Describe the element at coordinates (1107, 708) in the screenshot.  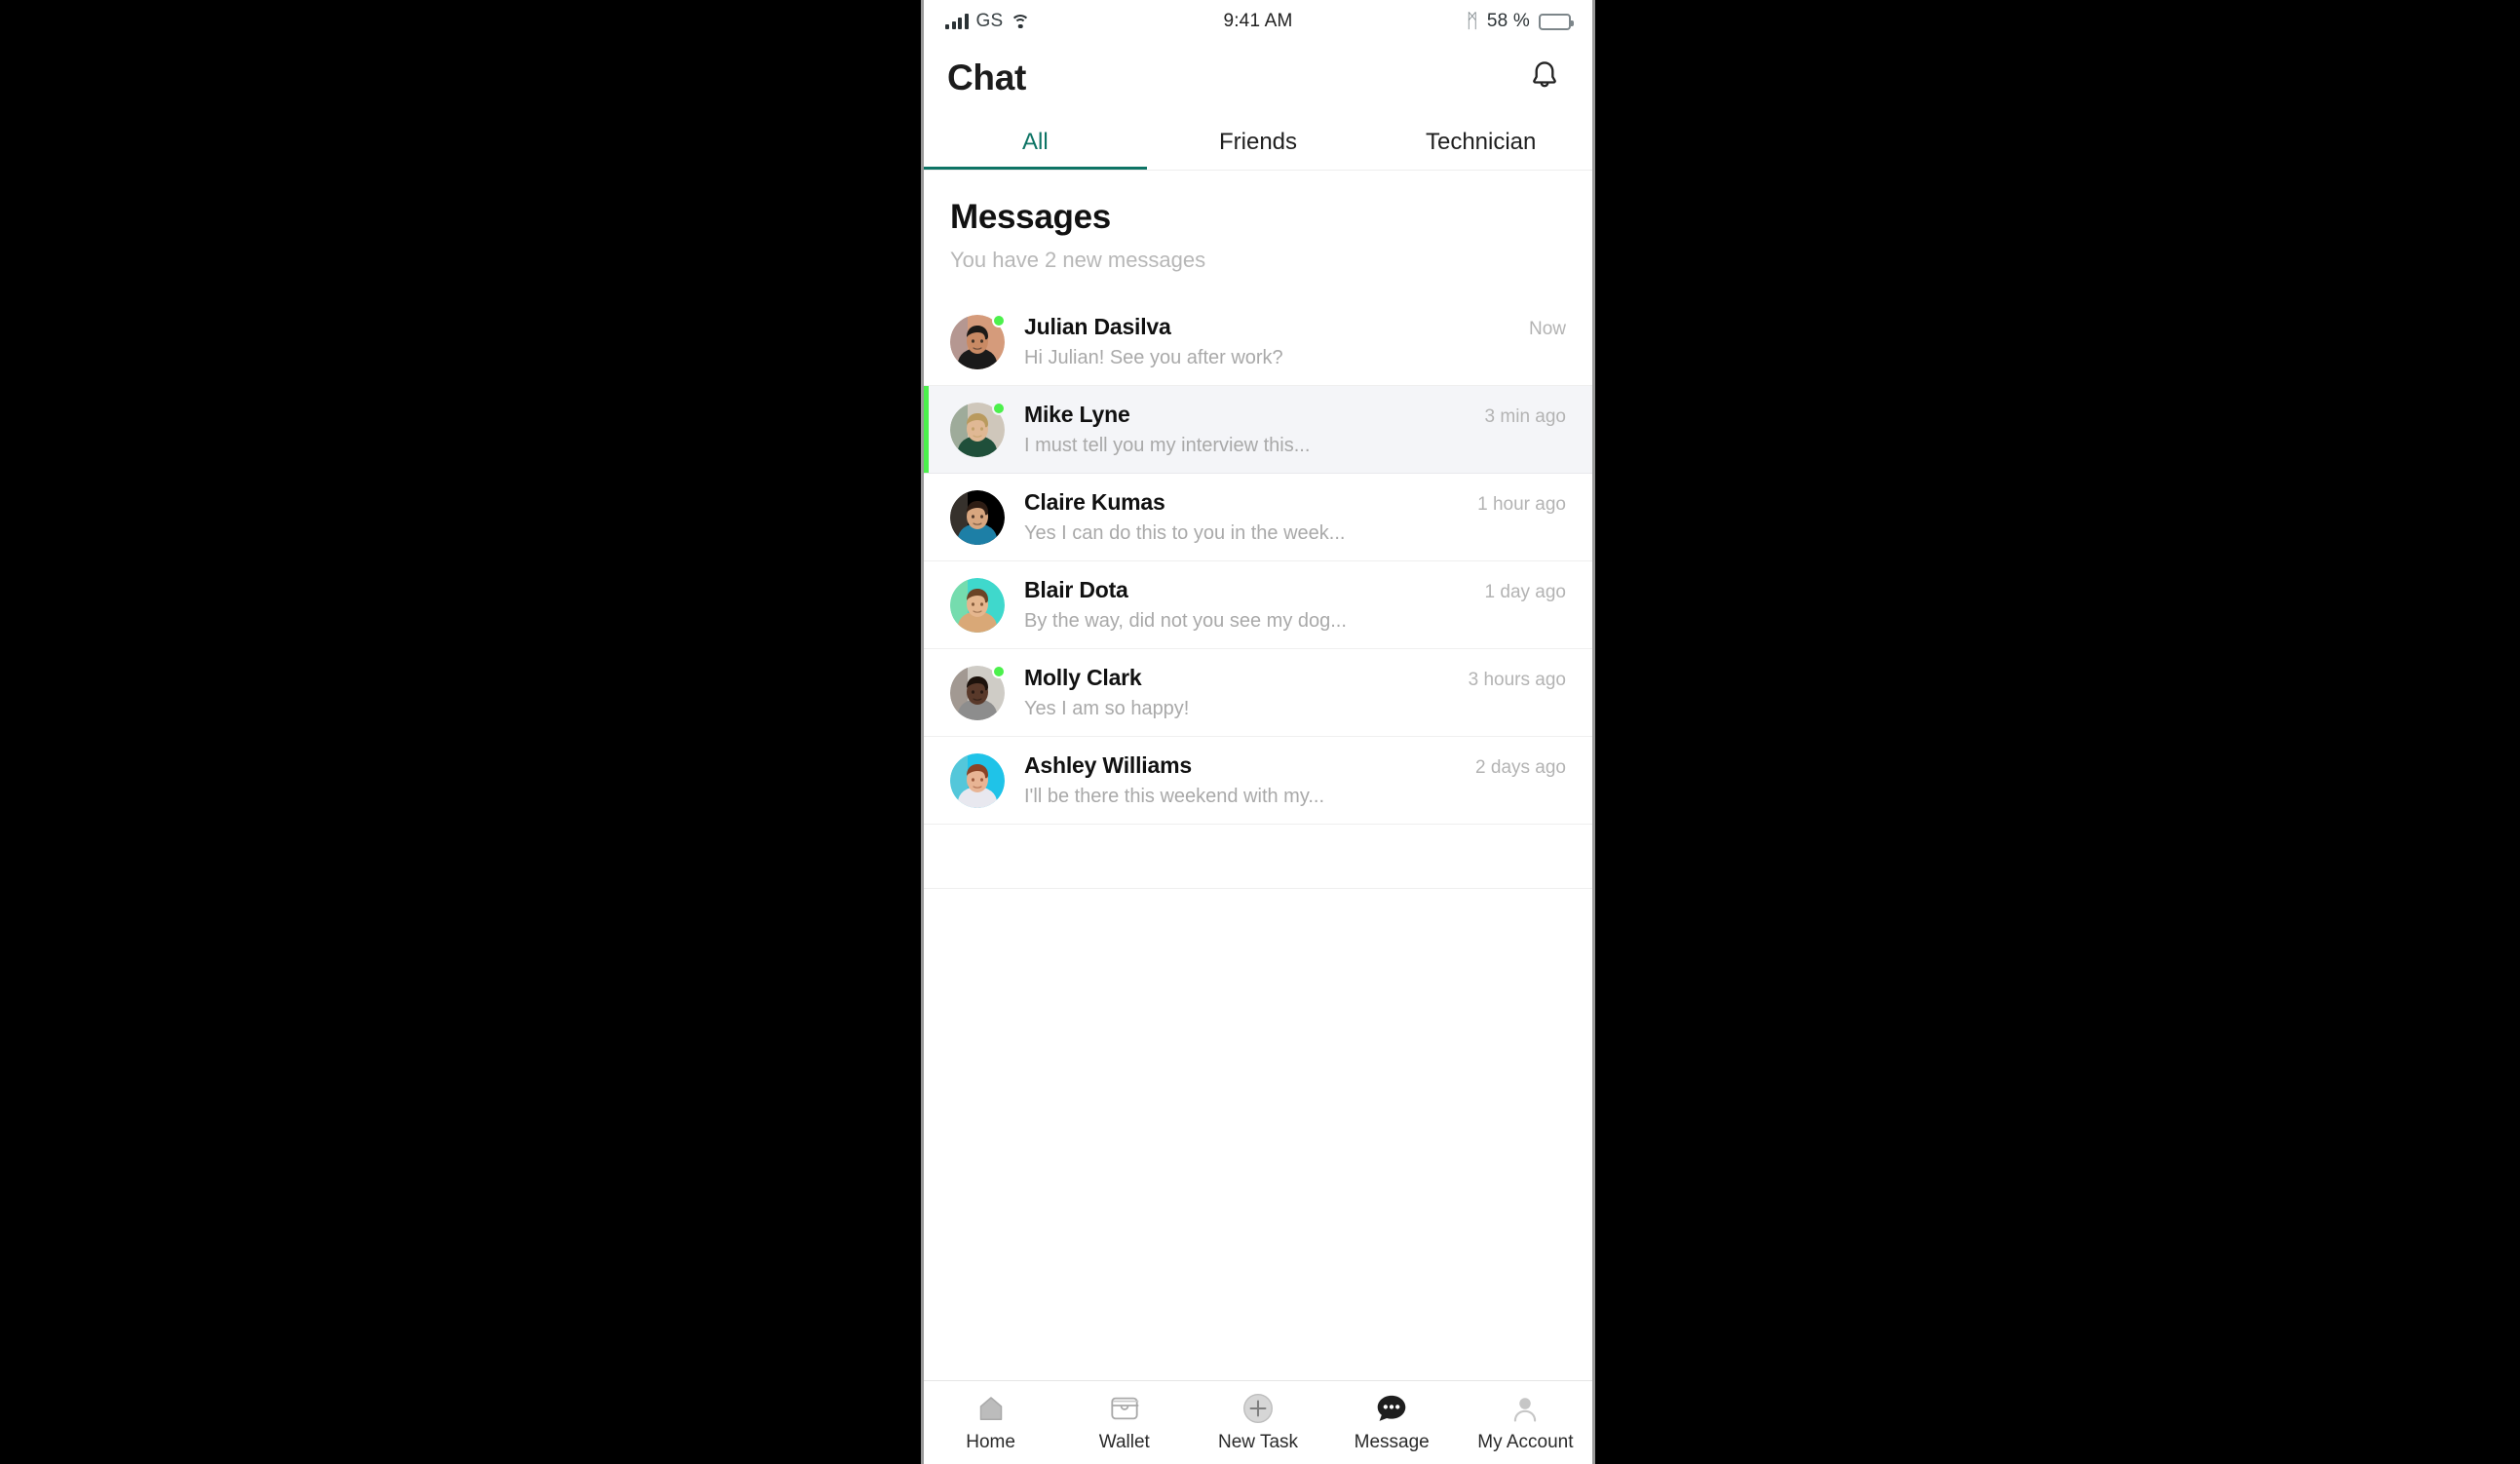
I see `message-snippet: Yes I am so happy!` at that location.